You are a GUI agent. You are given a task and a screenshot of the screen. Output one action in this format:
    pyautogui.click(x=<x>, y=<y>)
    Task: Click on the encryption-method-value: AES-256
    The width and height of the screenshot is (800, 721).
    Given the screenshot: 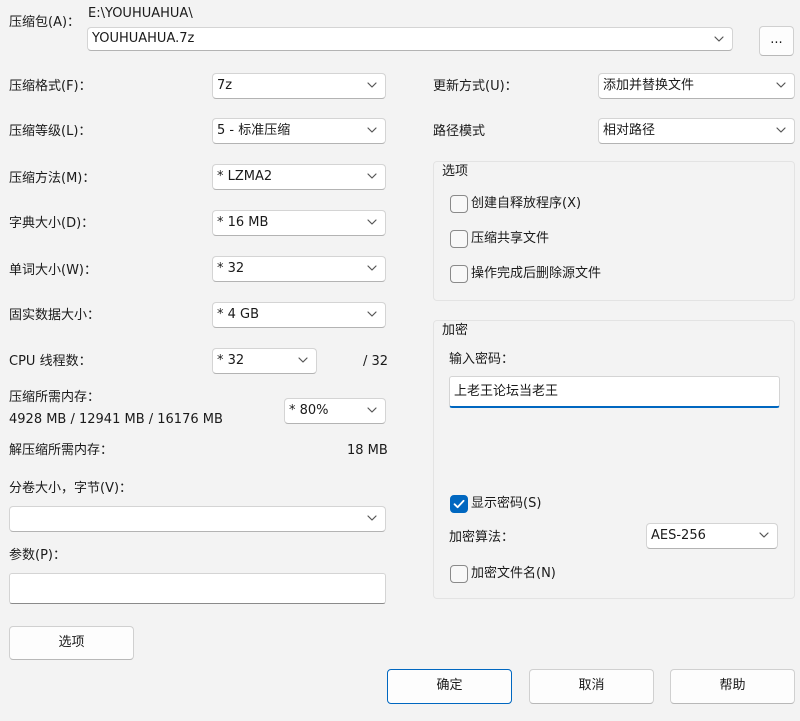 What is the action you would take?
    pyautogui.click(x=678, y=535)
    